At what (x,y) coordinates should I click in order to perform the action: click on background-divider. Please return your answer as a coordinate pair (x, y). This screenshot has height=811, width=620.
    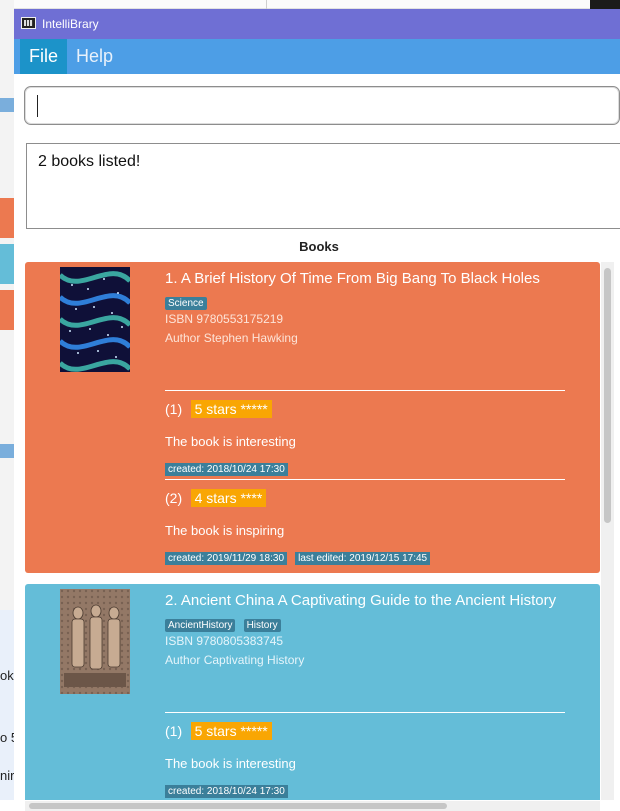
    Looking at the image, I should click on (266, 4).